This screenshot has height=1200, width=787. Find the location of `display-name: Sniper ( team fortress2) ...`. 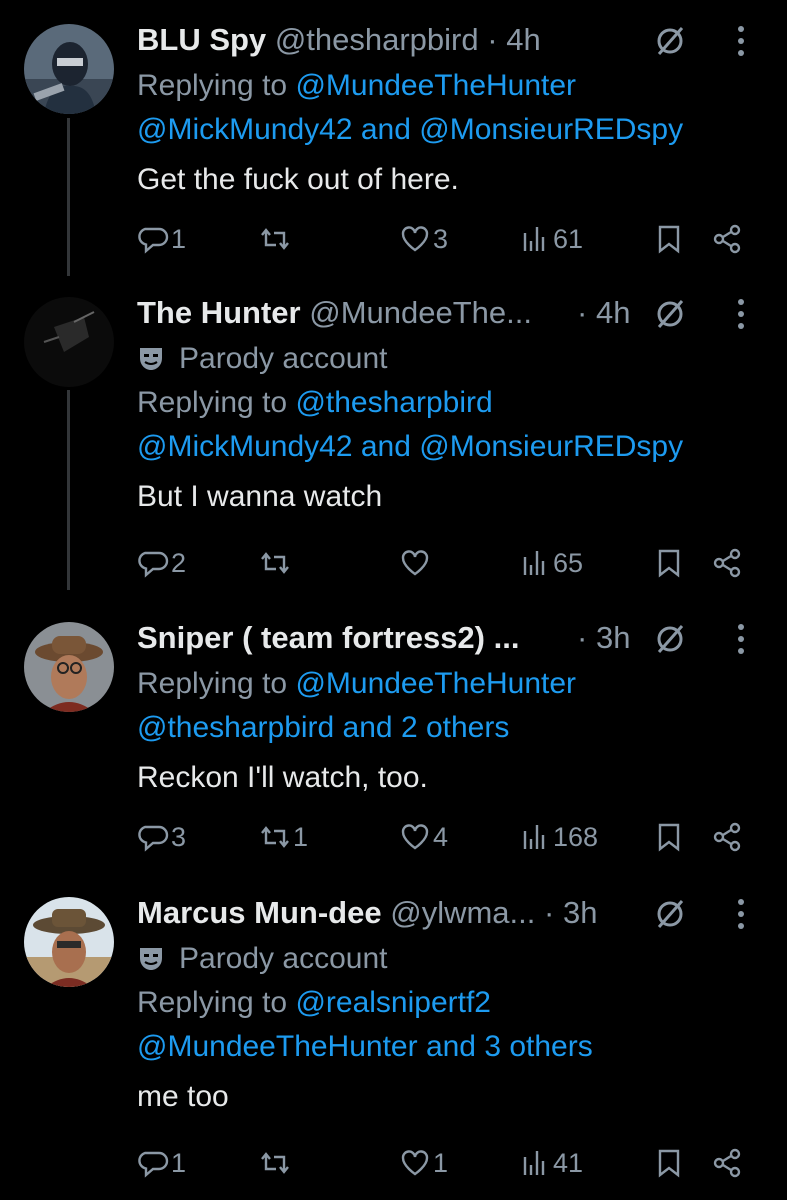

display-name: Sniper ( team fortress2) ... is located at coordinates (328, 637).